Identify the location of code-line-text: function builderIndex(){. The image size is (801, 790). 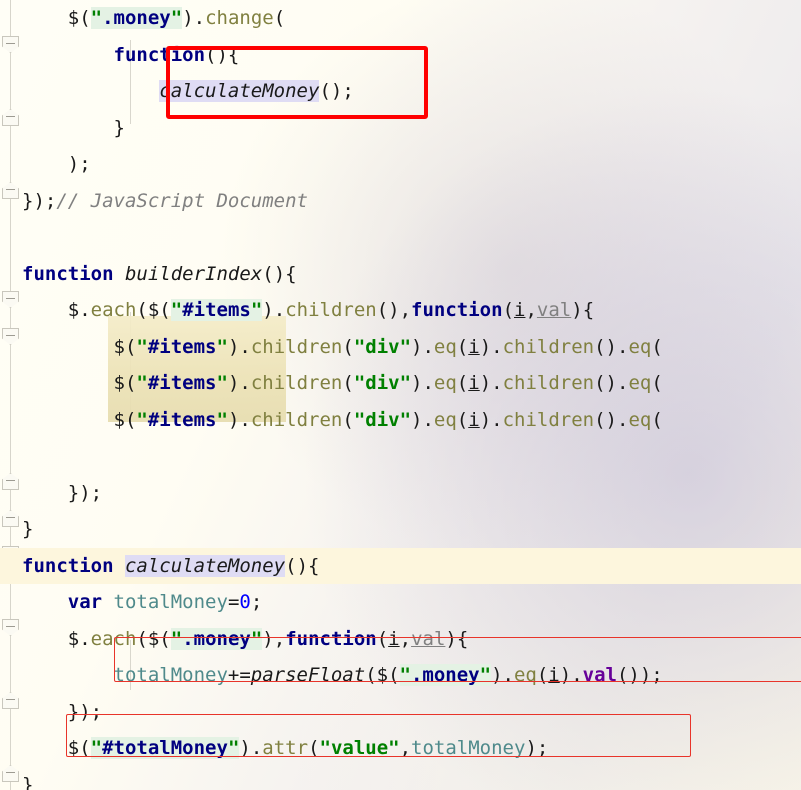
(159, 274).